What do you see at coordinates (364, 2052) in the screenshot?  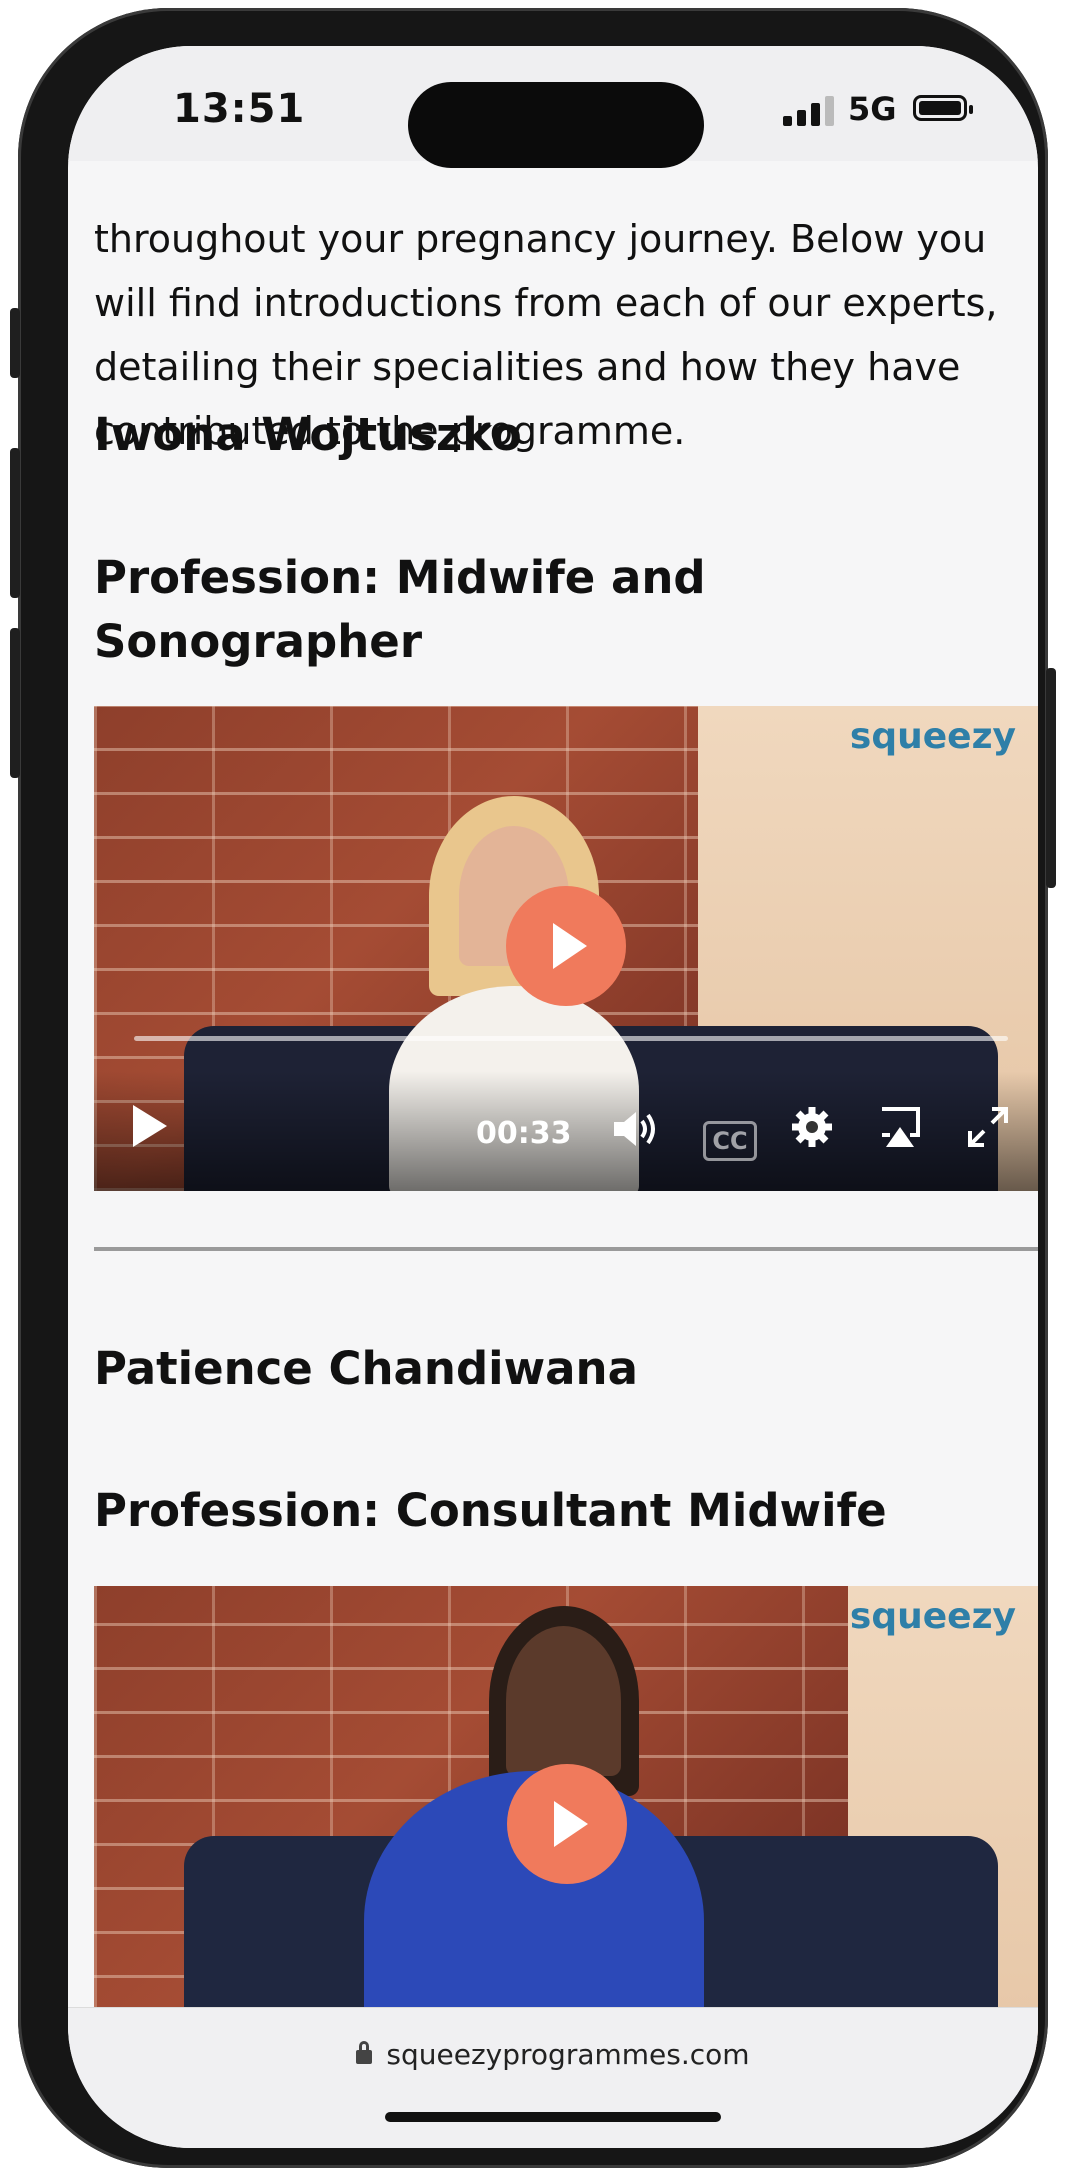 I see `lock-icon` at bounding box center [364, 2052].